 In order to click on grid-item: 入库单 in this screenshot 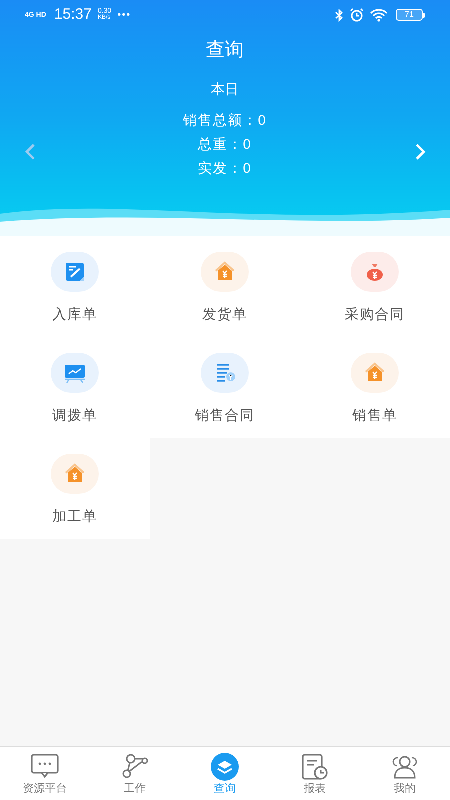, I will do `click(75, 286)`.